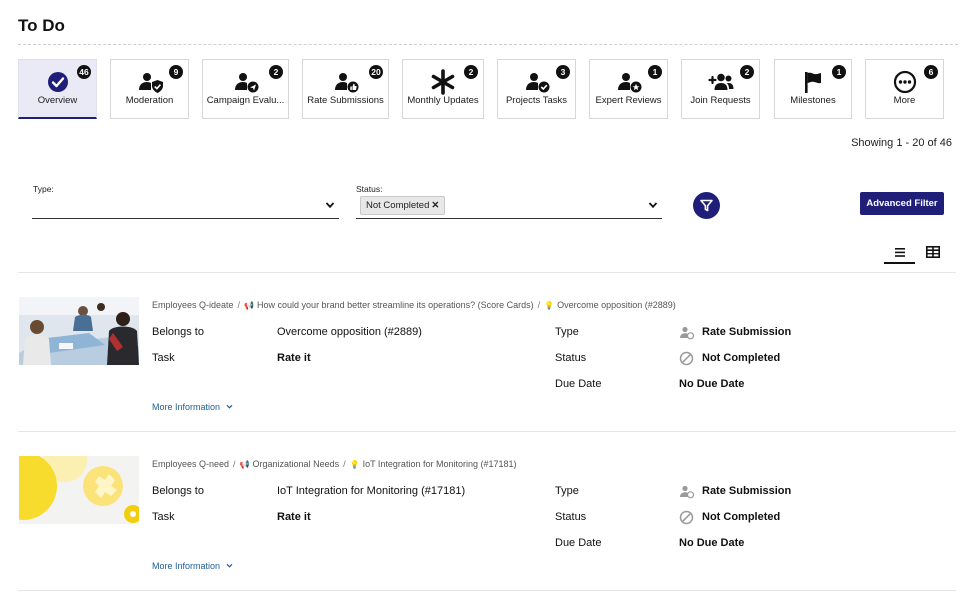  Describe the element at coordinates (246, 83) in the screenshot. I see `user-send-icon` at that location.